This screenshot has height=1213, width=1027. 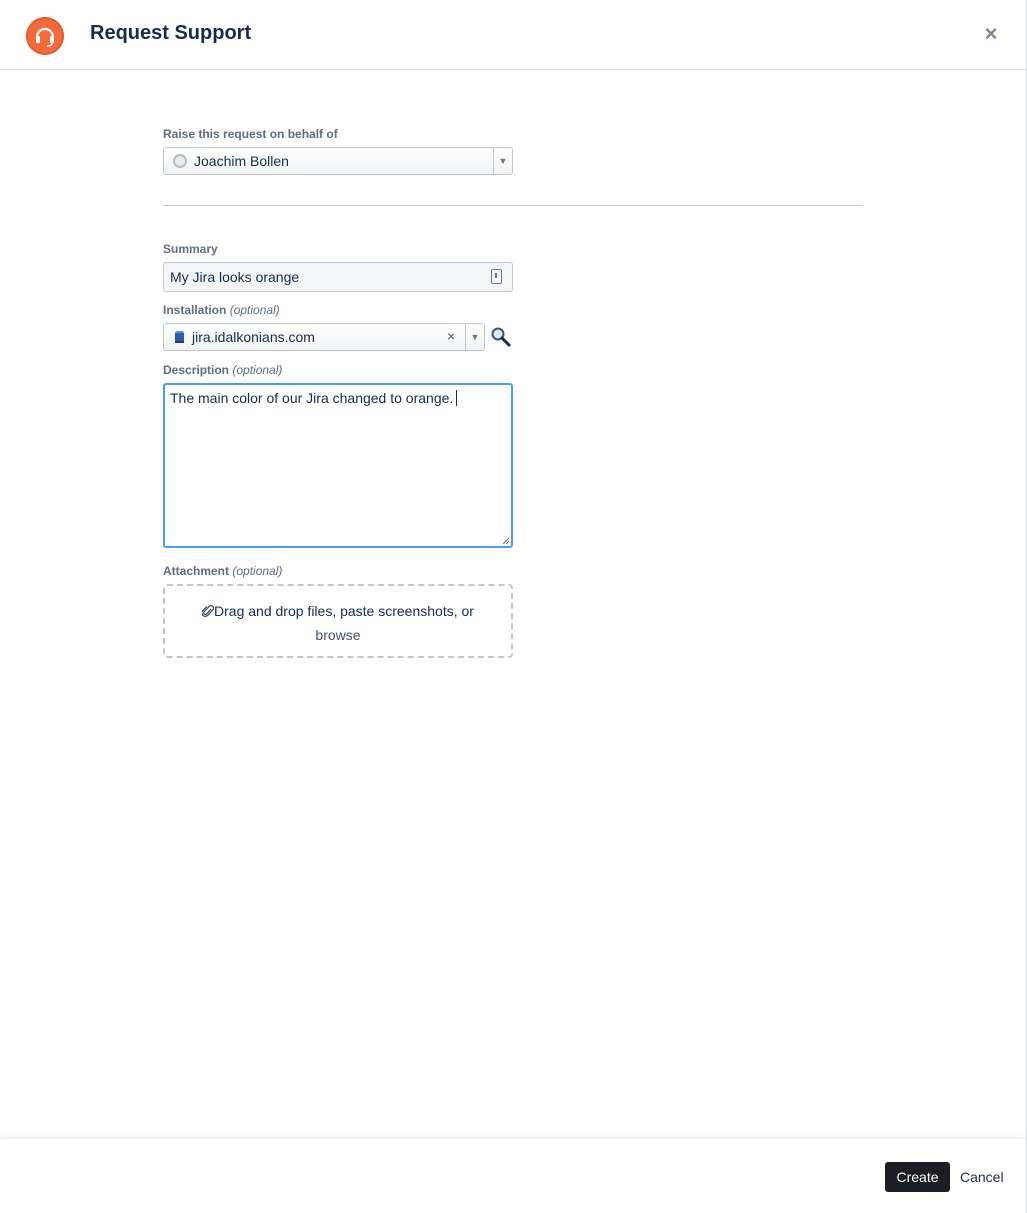 What do you see at coordinates (501, 337) in the screenshot?
I see `search-icon` at bounding box center [501, 337].